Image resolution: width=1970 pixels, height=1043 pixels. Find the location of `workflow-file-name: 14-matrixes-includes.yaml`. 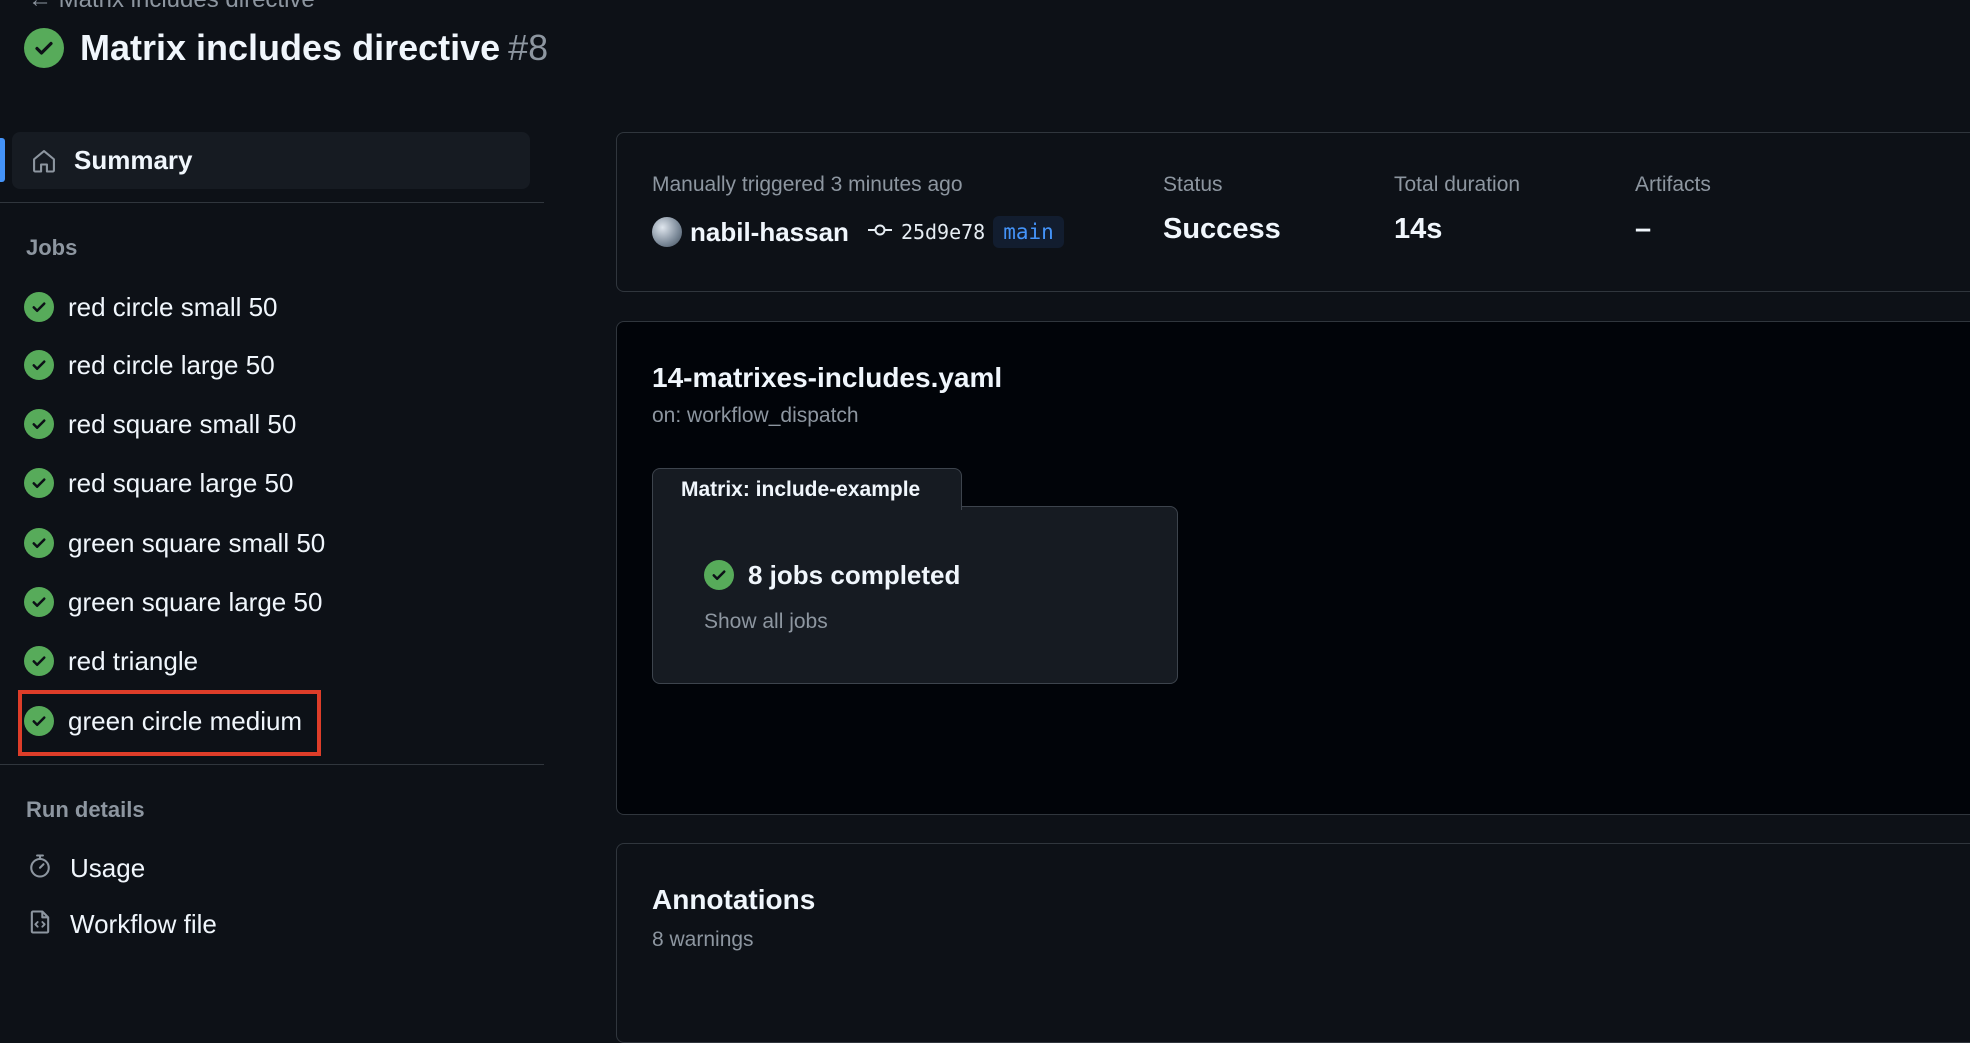

workflow-file-name: 14-matrixes-includes.yaml is located at coordinates (827, 377).